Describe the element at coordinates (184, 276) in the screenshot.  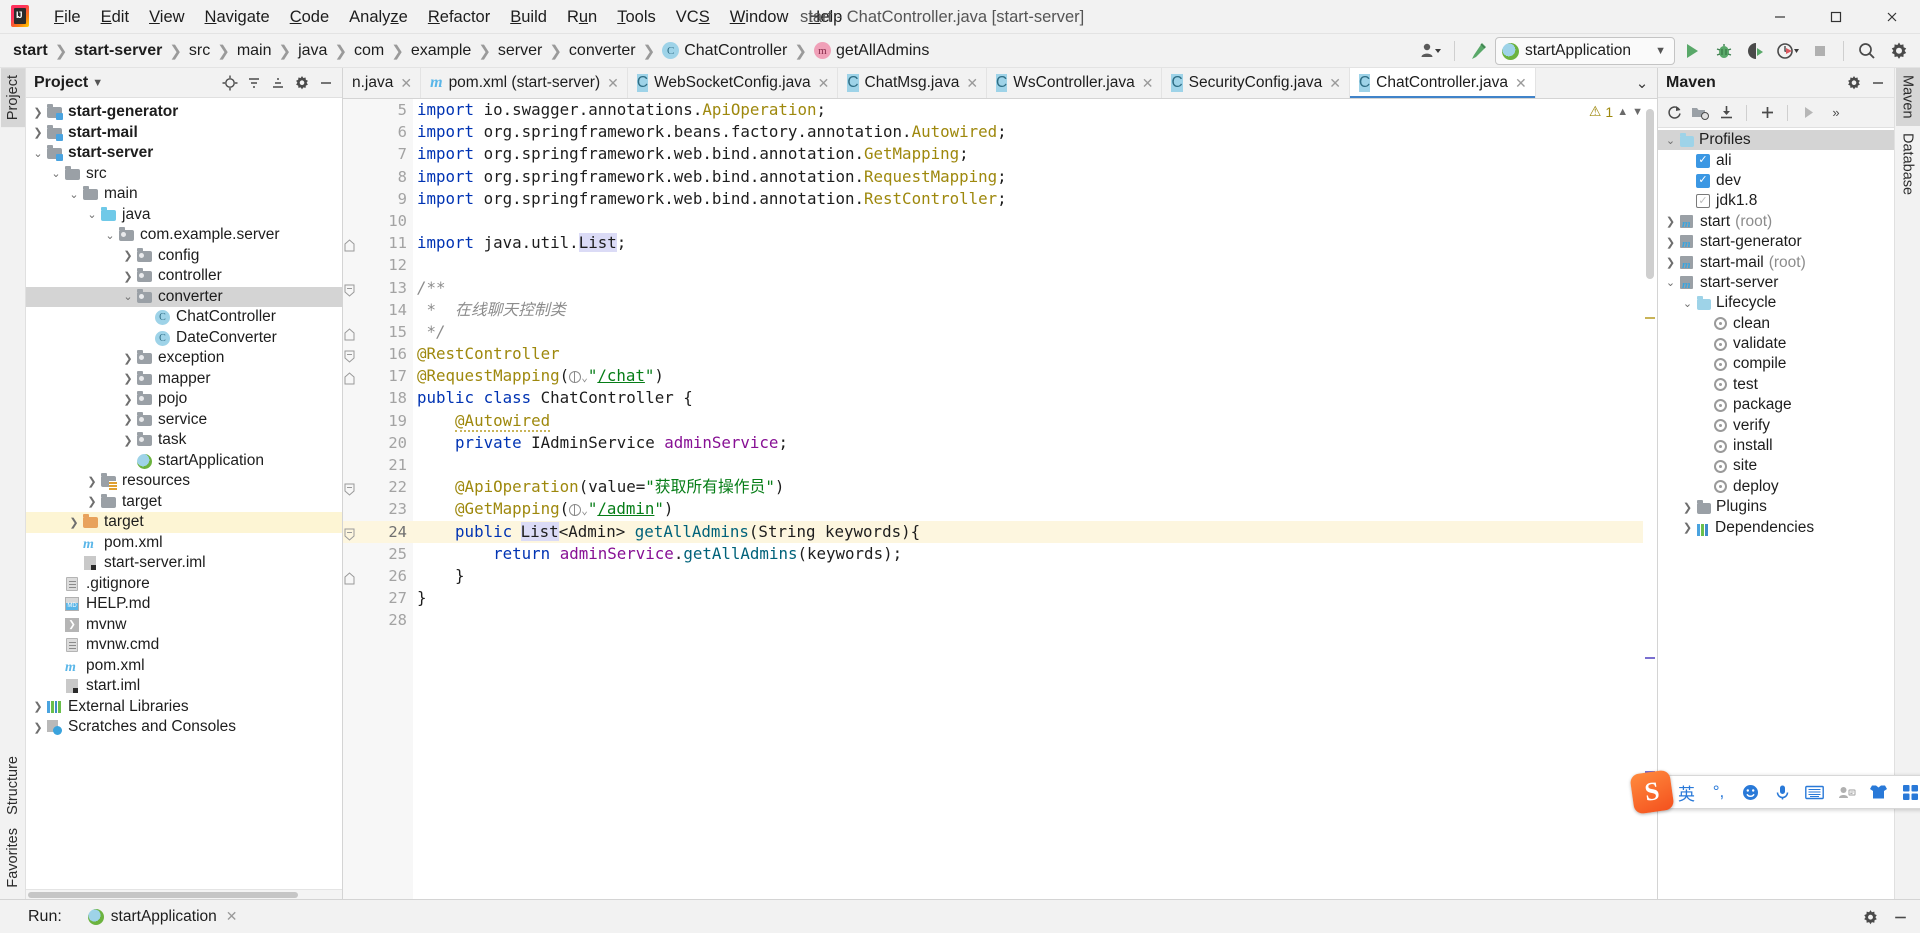
I see `project-tree-row: ❯ controller` at that location.